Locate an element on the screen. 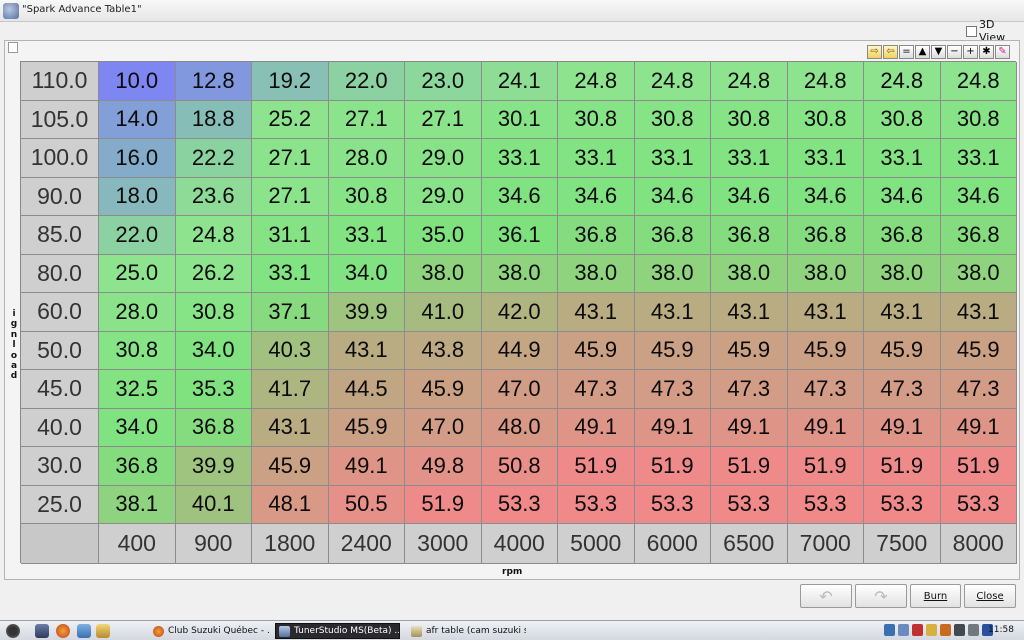  update-icon is located at coordinates (945, 630).